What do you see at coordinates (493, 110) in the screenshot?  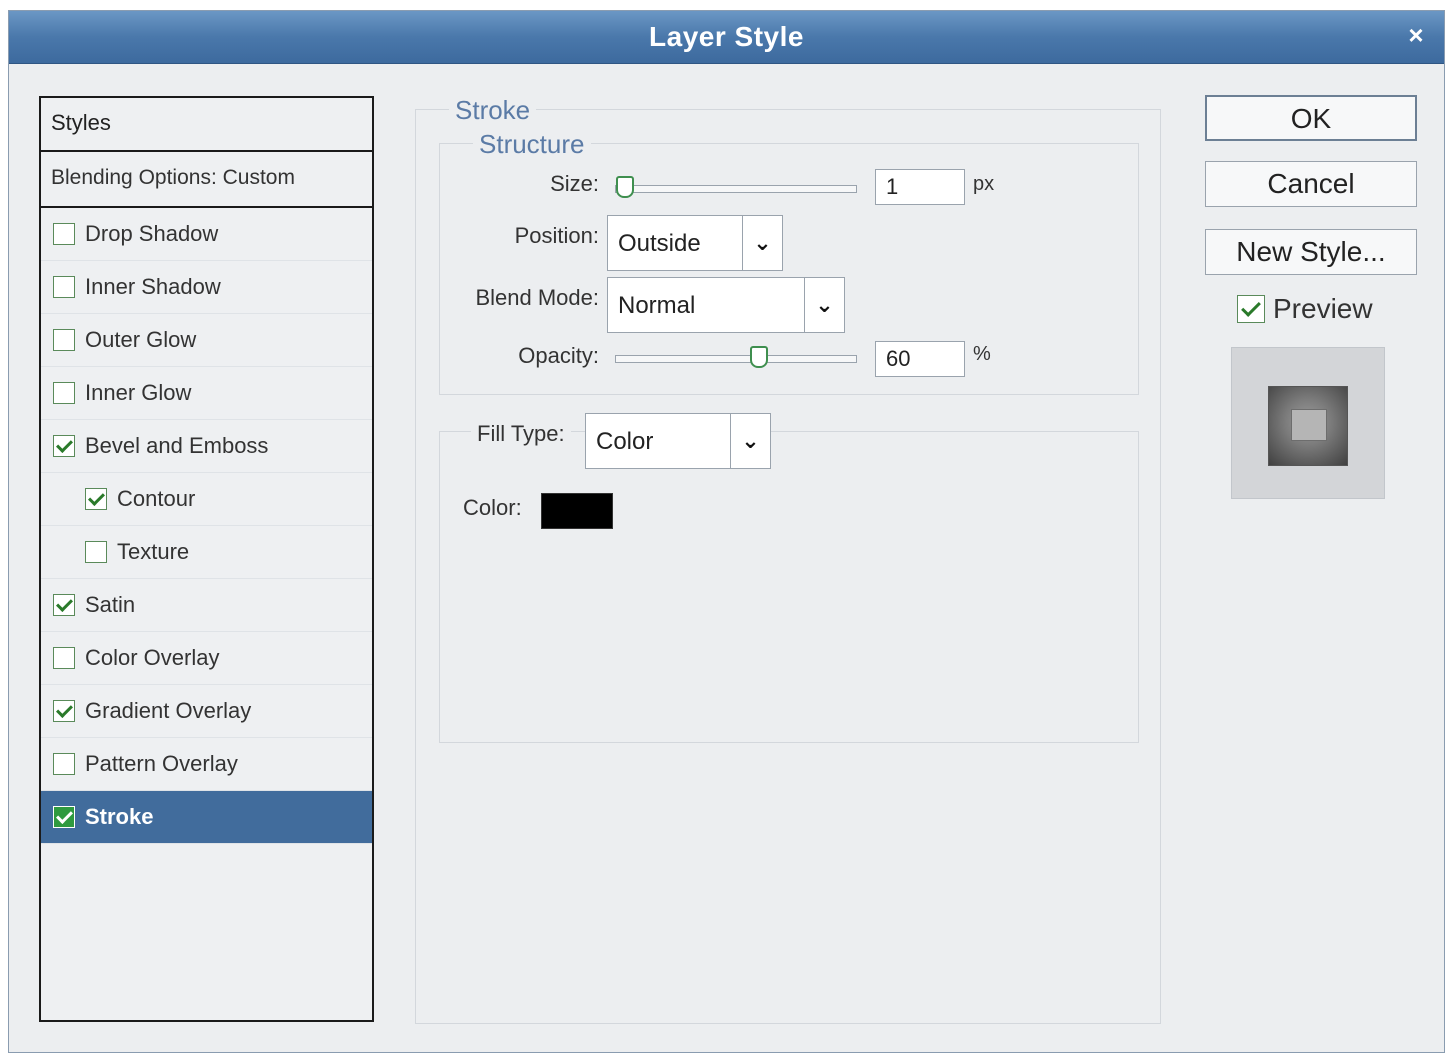 I see `stroke-section-title: Stroke` at bounding box center [493, 110].